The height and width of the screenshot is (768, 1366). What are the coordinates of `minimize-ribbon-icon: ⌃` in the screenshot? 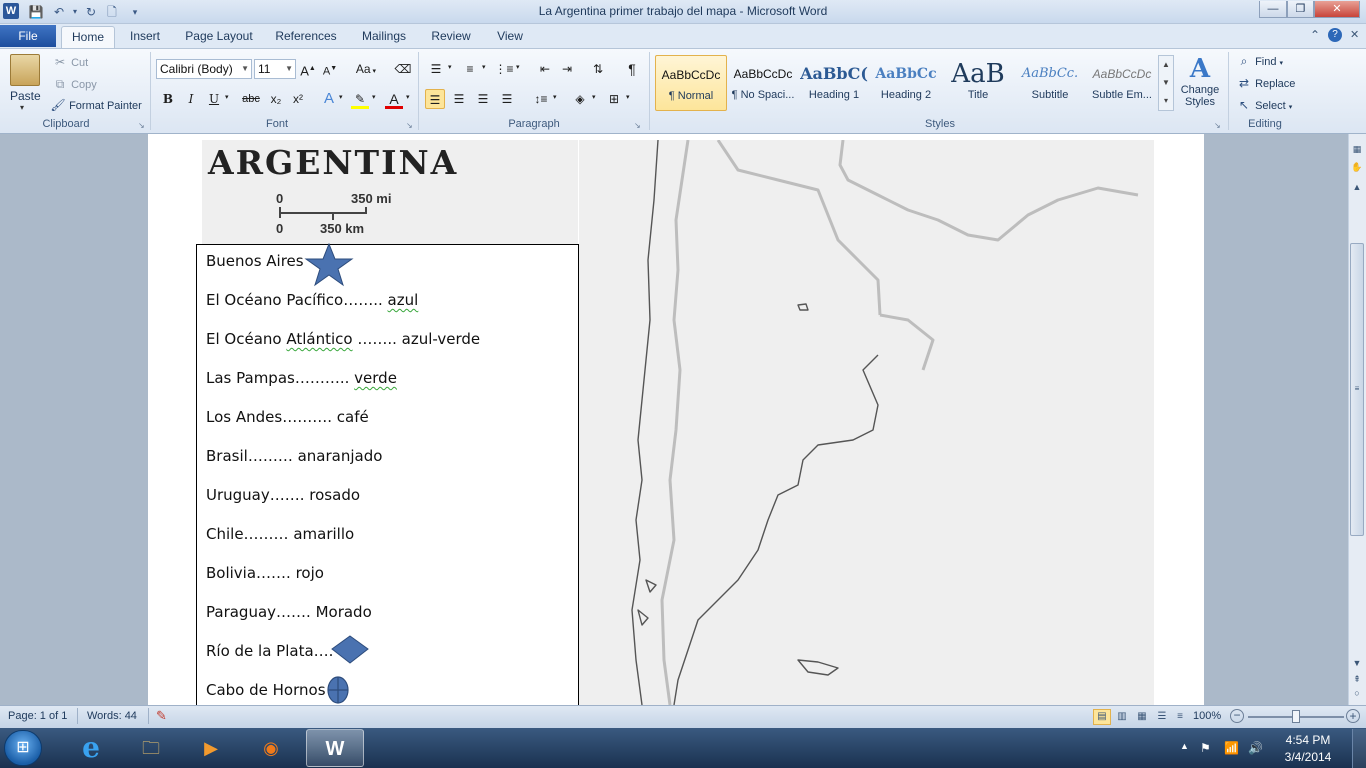 It's located at (1315, 35).